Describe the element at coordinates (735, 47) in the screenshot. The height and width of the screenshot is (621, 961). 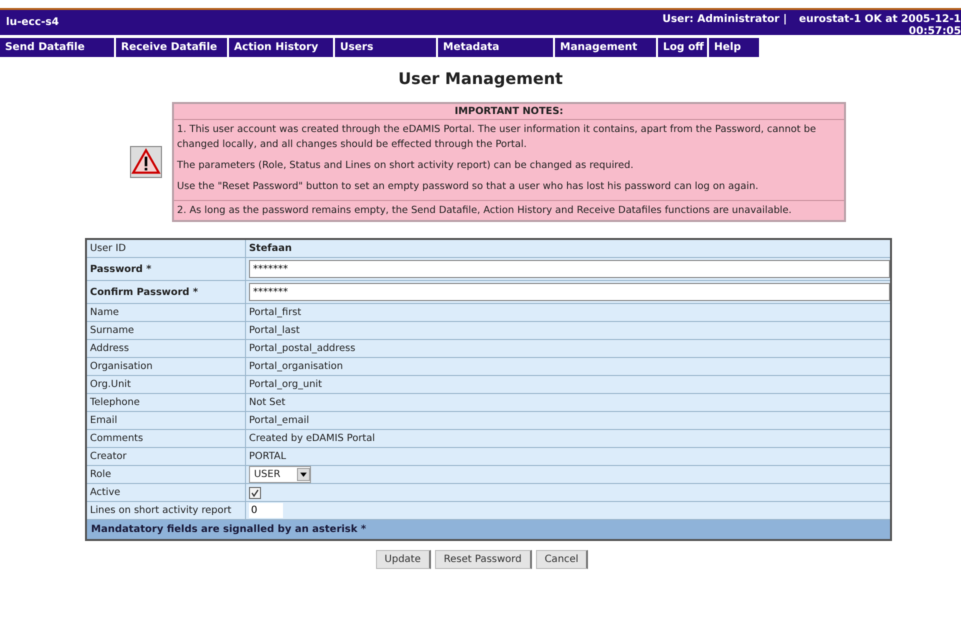
I see `nav-link: Help` at that location.